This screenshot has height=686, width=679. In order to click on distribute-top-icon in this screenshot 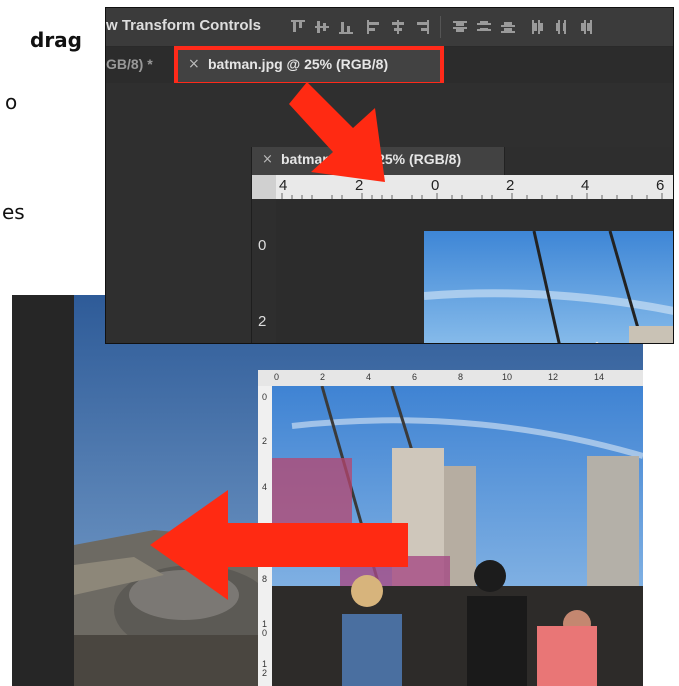, I will do `click(460, 27)`.